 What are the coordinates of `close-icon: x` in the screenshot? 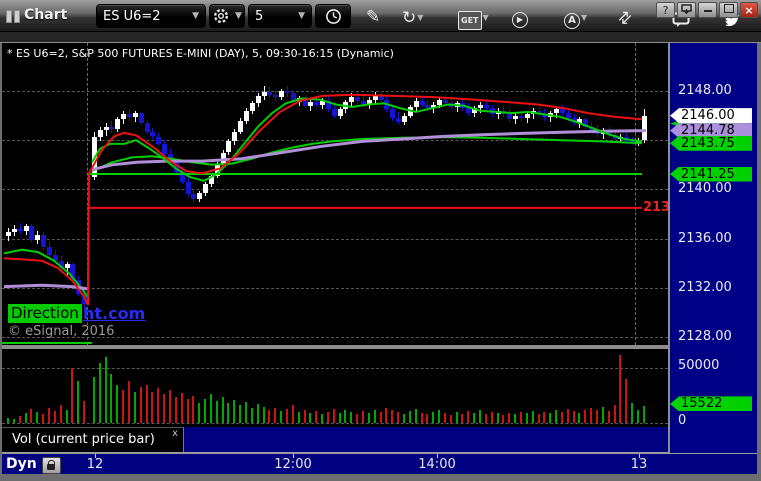 It's located at (175, 434).